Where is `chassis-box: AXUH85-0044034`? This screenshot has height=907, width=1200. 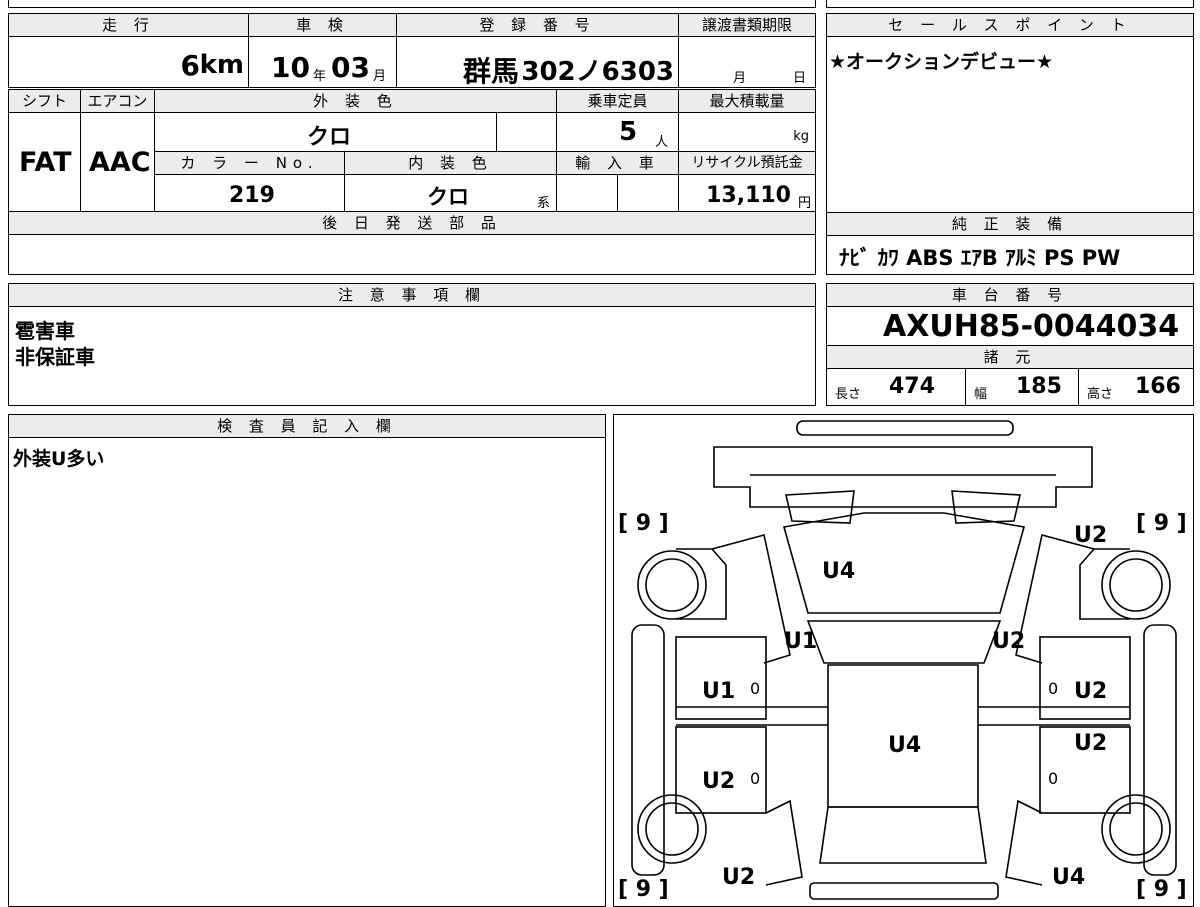 chassis-box: AXUH85-0044034 is located at coordinates (1010, 326).